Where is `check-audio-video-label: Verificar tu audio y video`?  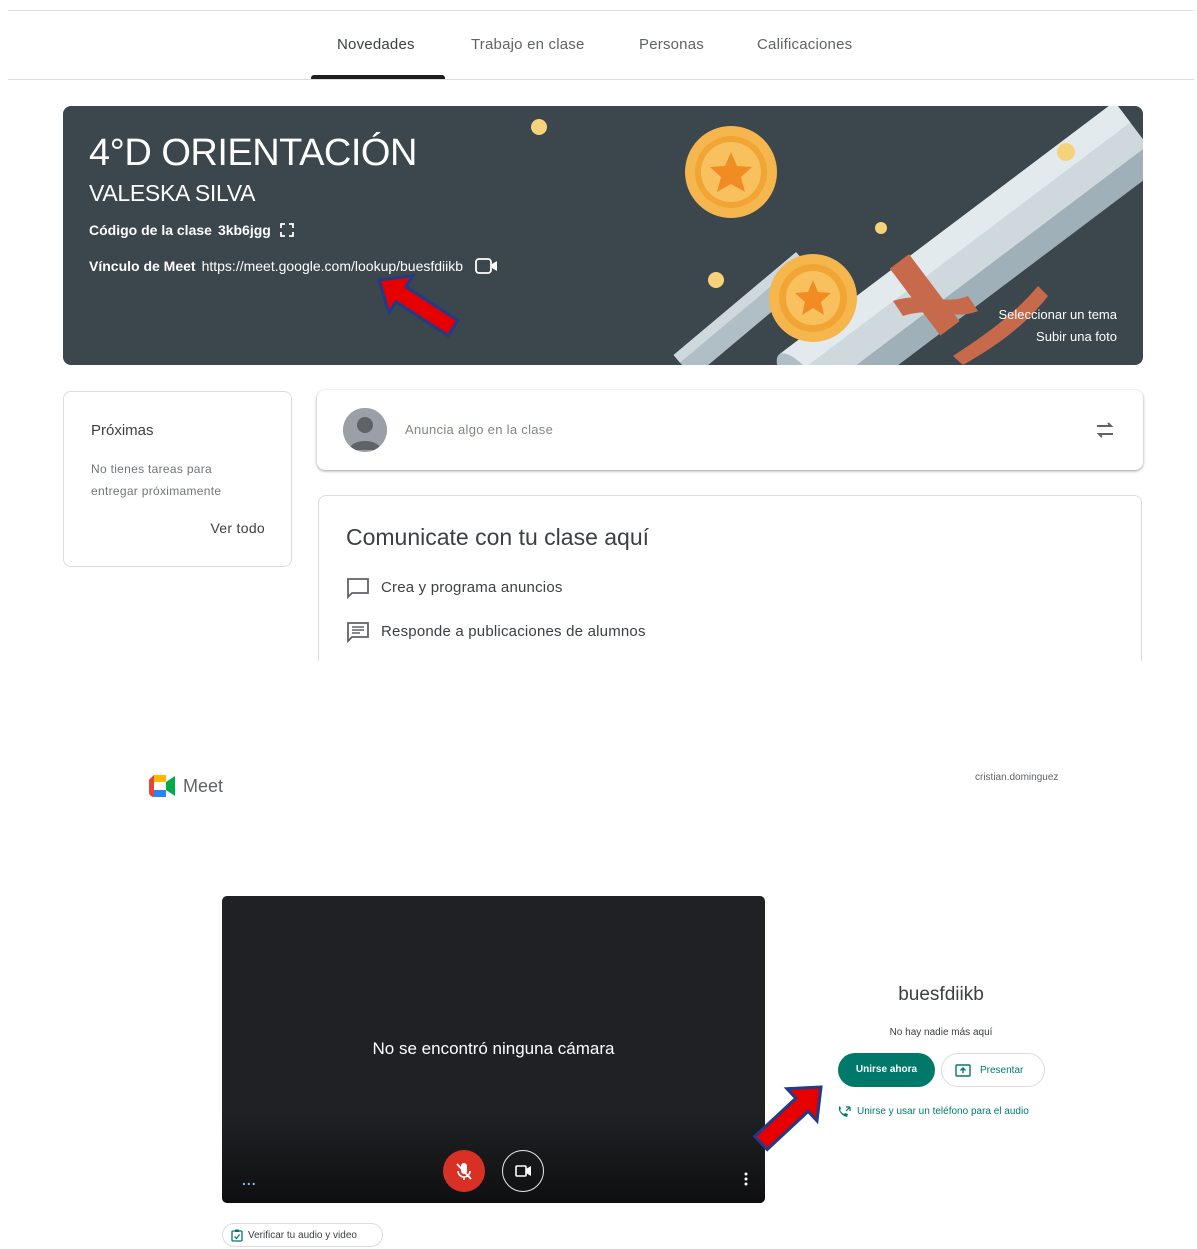 check-audio-video-label: Verificar tu audio y video is located at coordinates (302, 1235).